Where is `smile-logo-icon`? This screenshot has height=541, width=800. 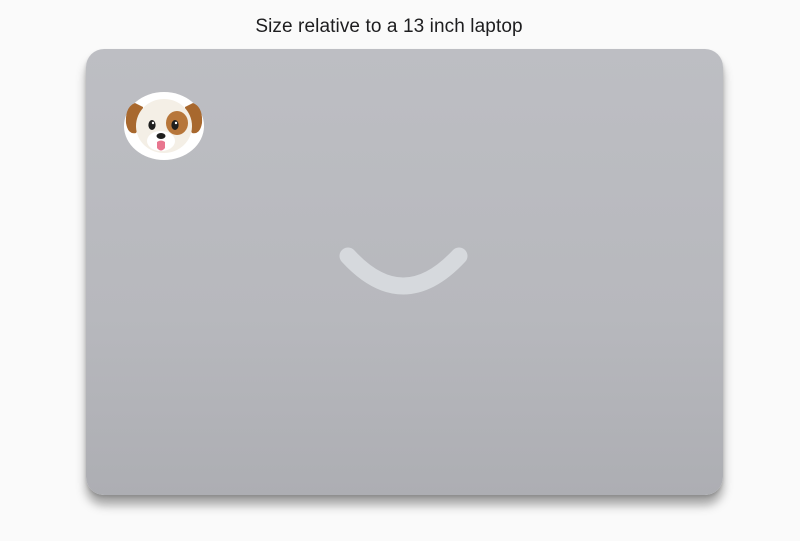 smile-logo-icon is located at coordinates (403, 271).